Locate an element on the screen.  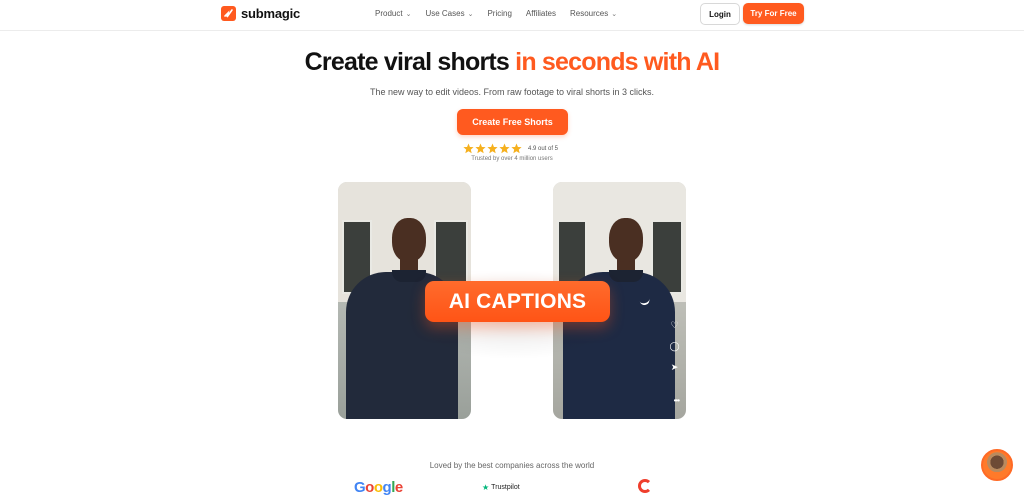
brand-logo: submagic is located at coordinates (260, 13).